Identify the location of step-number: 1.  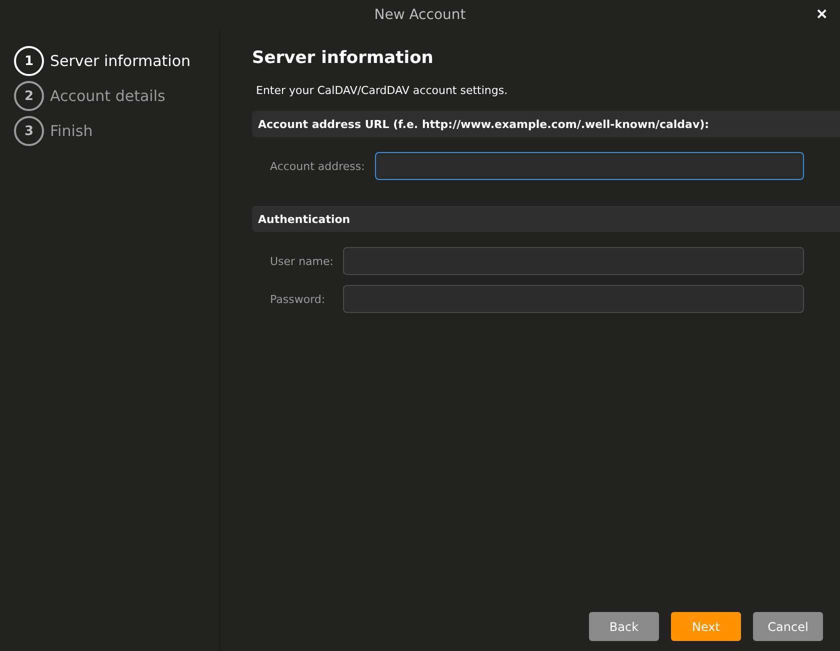
(29, 61).